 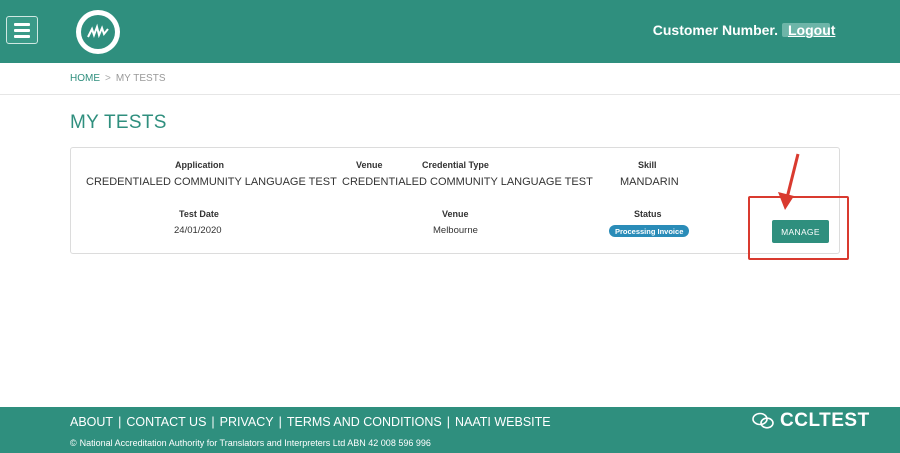 What do you see at coordinates (369, 165) in the screenshot?
I see `venue-label: Venue` at bounding box center [369, 165].